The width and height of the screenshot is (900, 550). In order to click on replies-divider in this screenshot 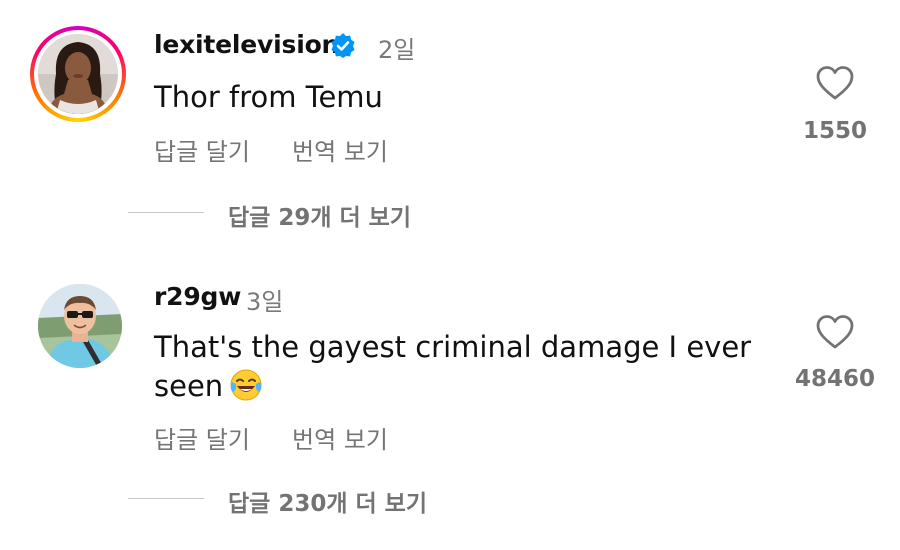, I will do `click(166, 498)`.